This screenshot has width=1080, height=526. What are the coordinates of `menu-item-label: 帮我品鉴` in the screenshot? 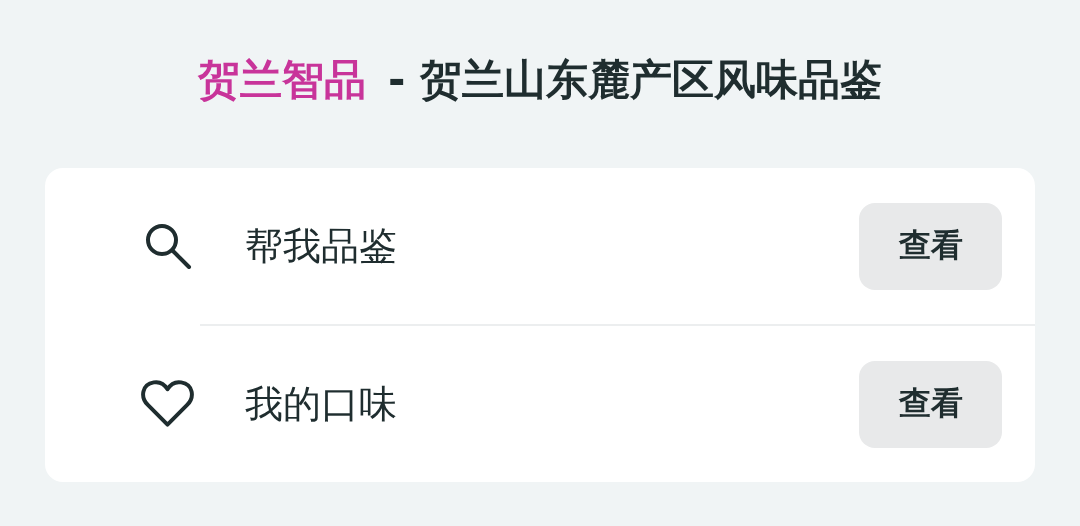 It's located at (552, 246).